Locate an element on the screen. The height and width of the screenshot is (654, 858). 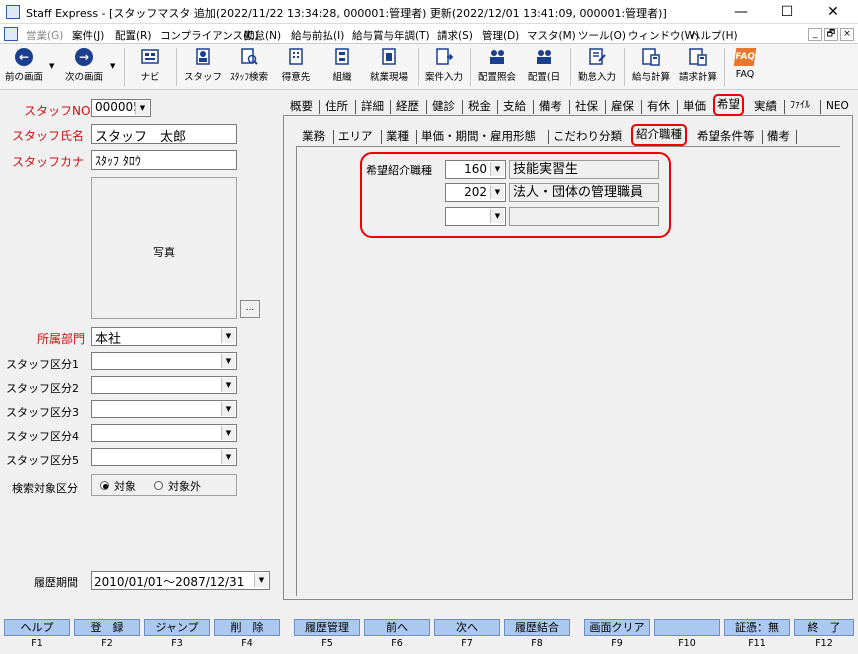
subtab-gyoshu: 業種 is located at coordinates (397, 136).